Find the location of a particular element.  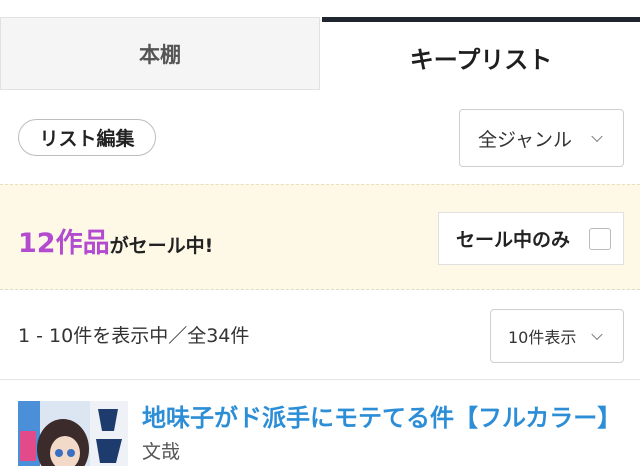

tab-bookshelf-label: 本棚 is located at coordinates (160, 54).